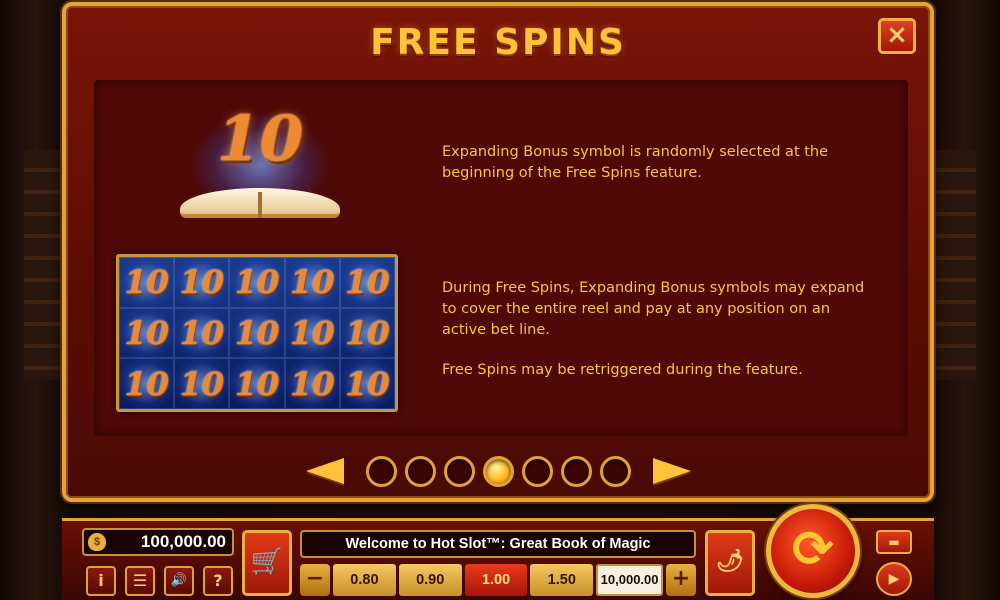 This screenshot has width=1000, height=600. What do you see at coordinates (260, 205) in the screenshot?
I see `book-spine` at bounding box center [260, 205].